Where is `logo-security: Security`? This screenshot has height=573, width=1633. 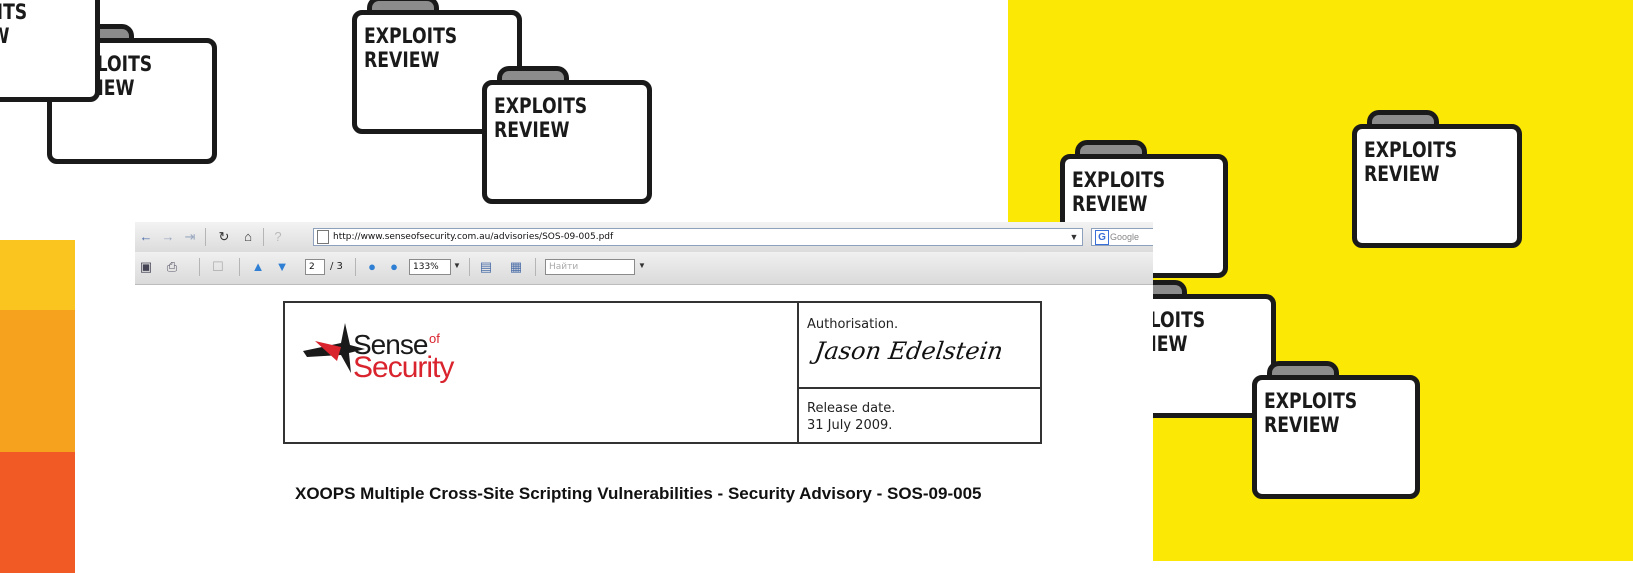 logo-security: Security is located at coordinates (403, 367).